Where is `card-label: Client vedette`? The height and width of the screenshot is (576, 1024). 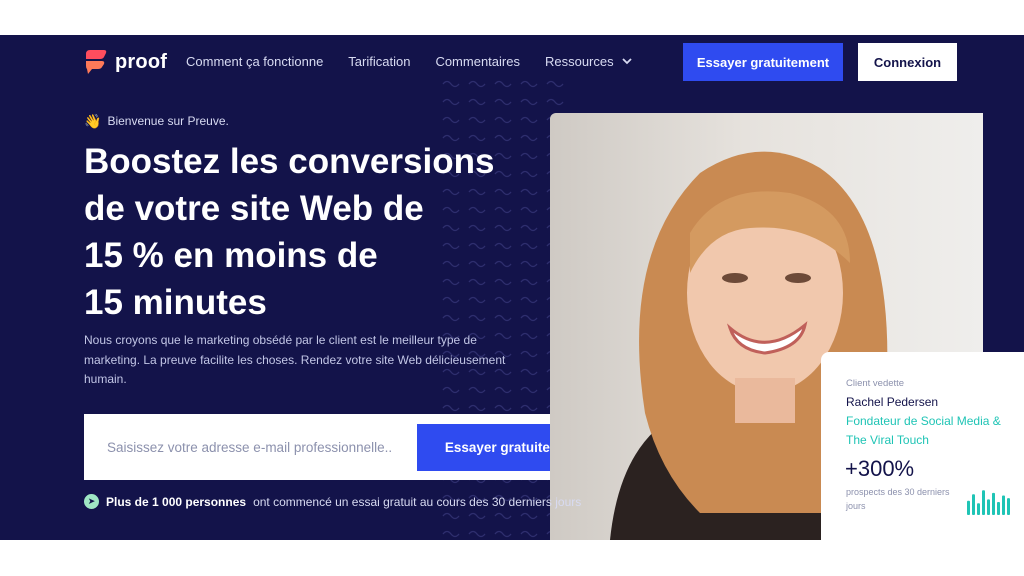
card-label: Client vedette is located at coordinates (875, 383).